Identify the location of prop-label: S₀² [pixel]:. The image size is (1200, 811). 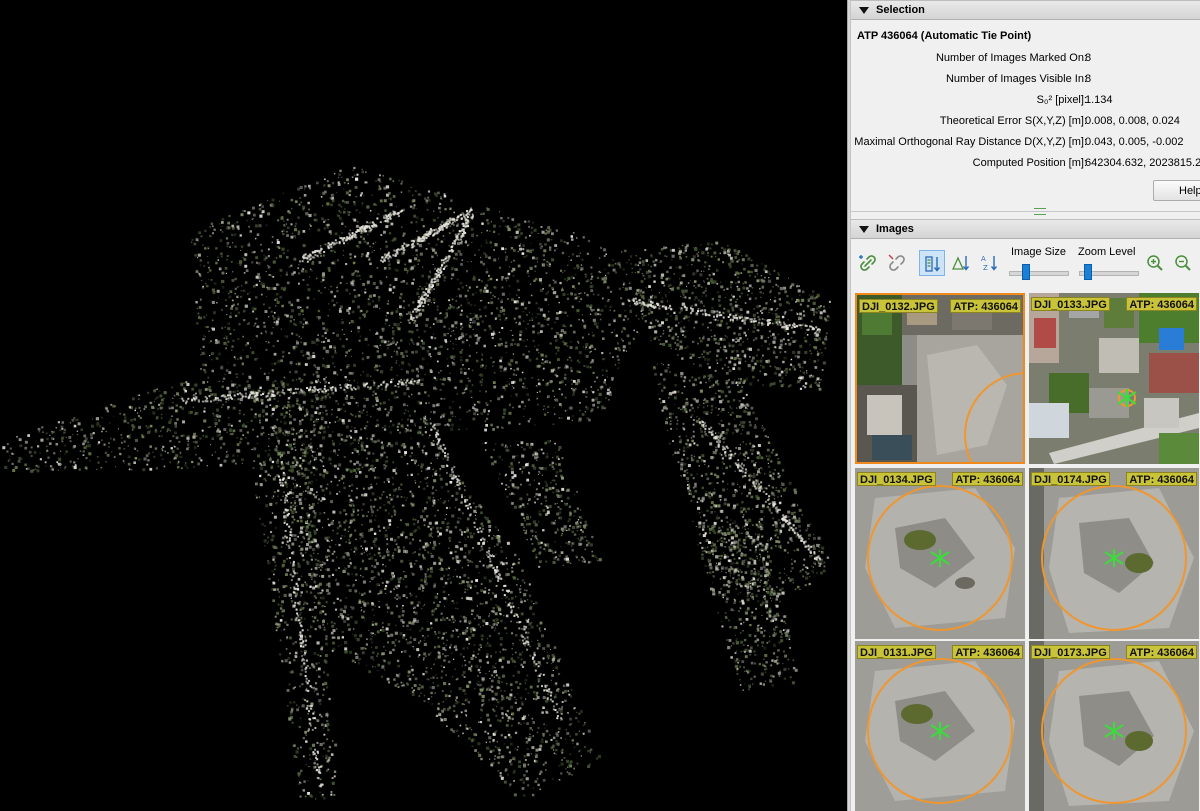
(1061, 100).